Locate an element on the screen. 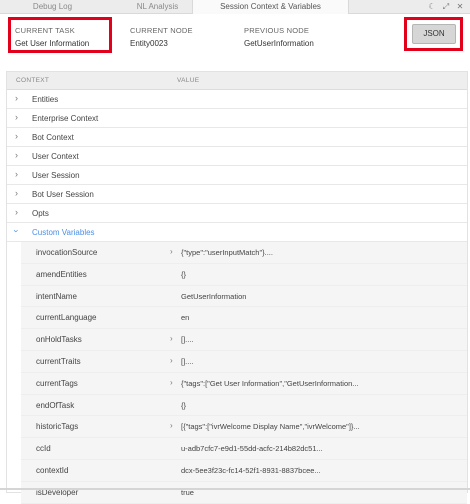  chevron-down-icon: › is located at coordinates (16, 231).